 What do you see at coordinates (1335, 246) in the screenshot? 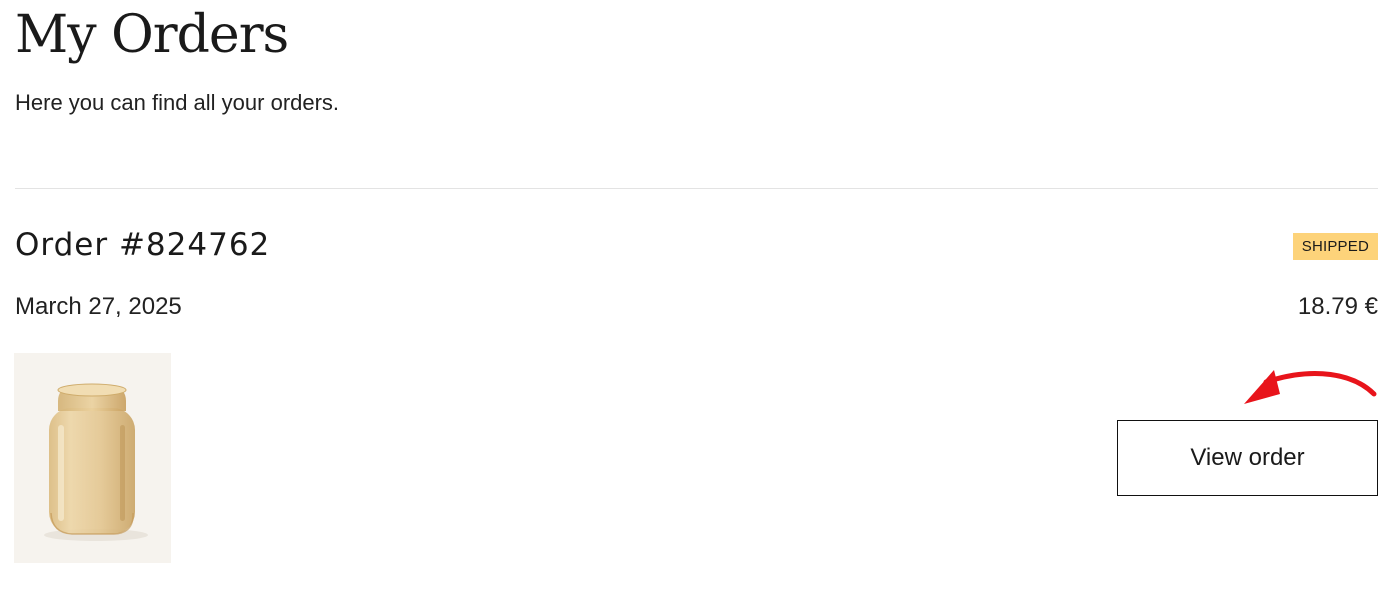
I see `status-badge: SHIPPED` at bounding box center [1335, 246].